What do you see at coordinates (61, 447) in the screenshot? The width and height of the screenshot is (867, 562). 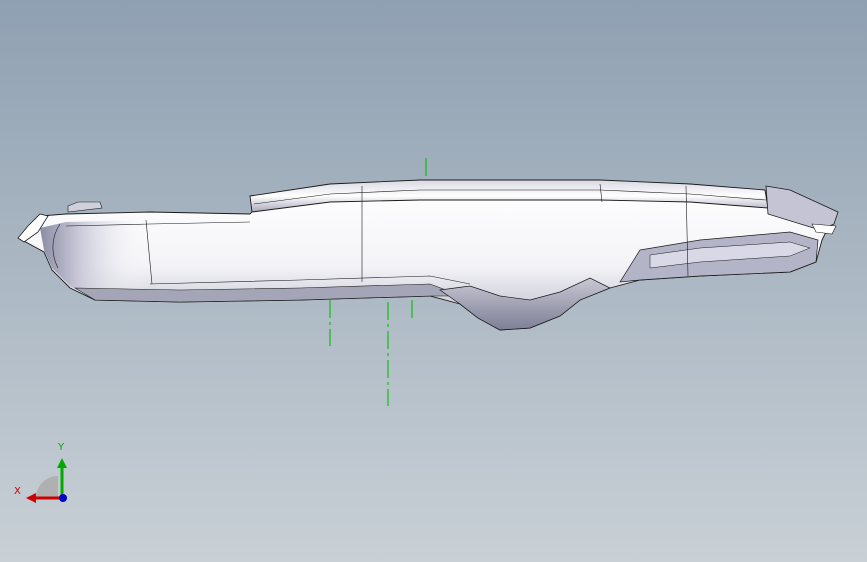 I see `triad-y-label: Y` at bounding box center [61, 447].